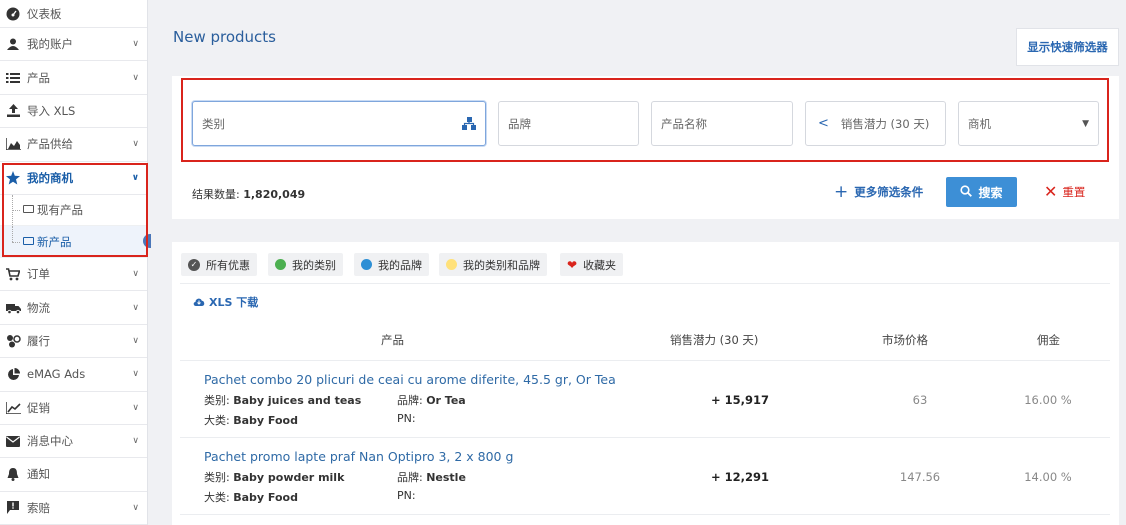 The height and width of the screenshot is (525, 1126). I want to click on chevron-left-icon: <, so click(823, 123).